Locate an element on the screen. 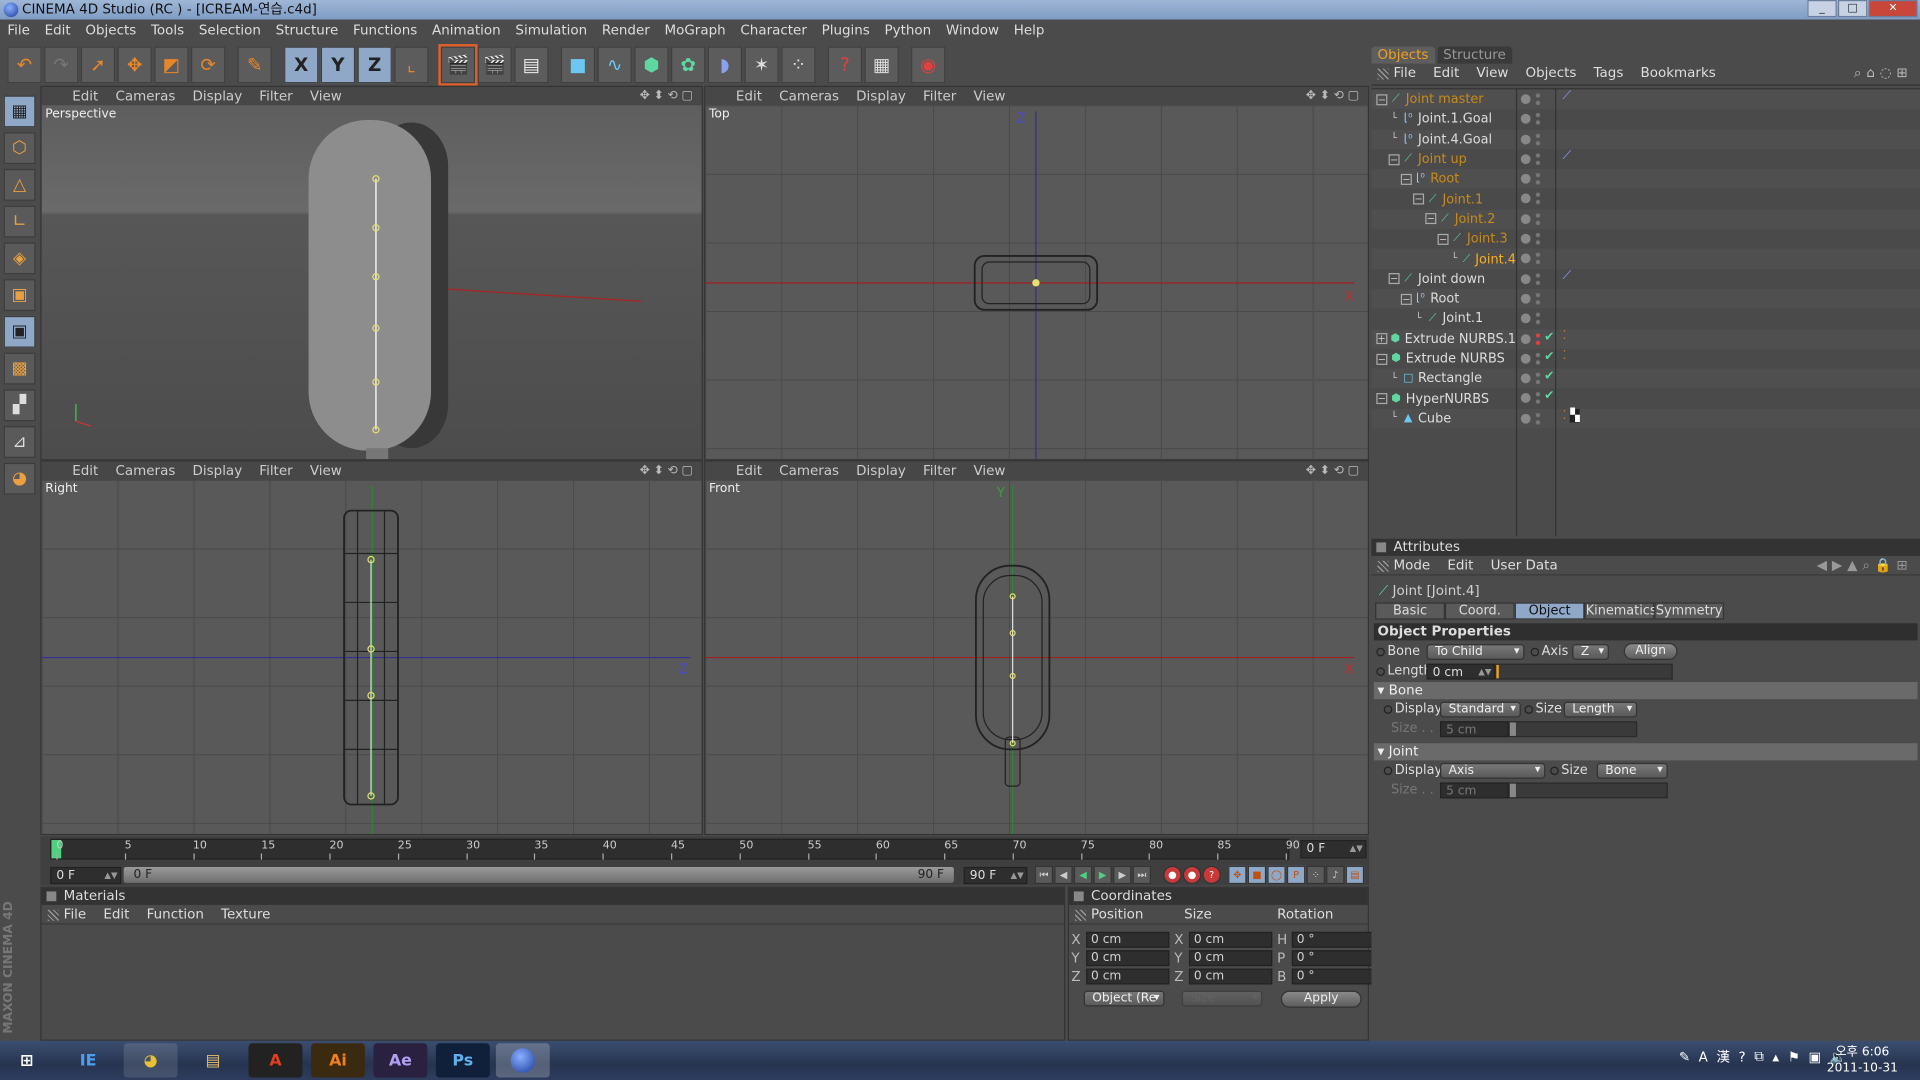  object-row: − ⬢ Extrude NURBS ✔ ⁚ is located at coordinates (1645, 358).